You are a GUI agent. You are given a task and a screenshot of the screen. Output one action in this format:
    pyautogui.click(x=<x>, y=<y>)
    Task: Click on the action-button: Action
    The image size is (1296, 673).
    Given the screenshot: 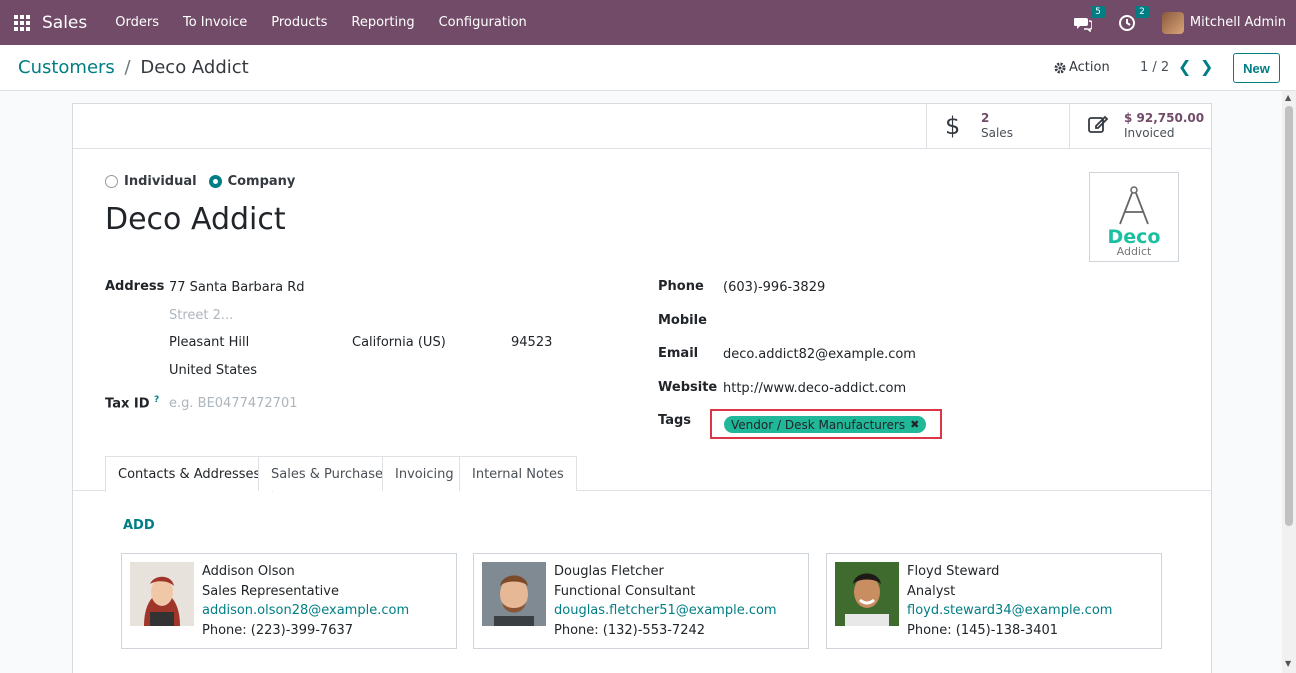 What is the action you would take?
    pyautogui.click(x=1082, y=67)
    